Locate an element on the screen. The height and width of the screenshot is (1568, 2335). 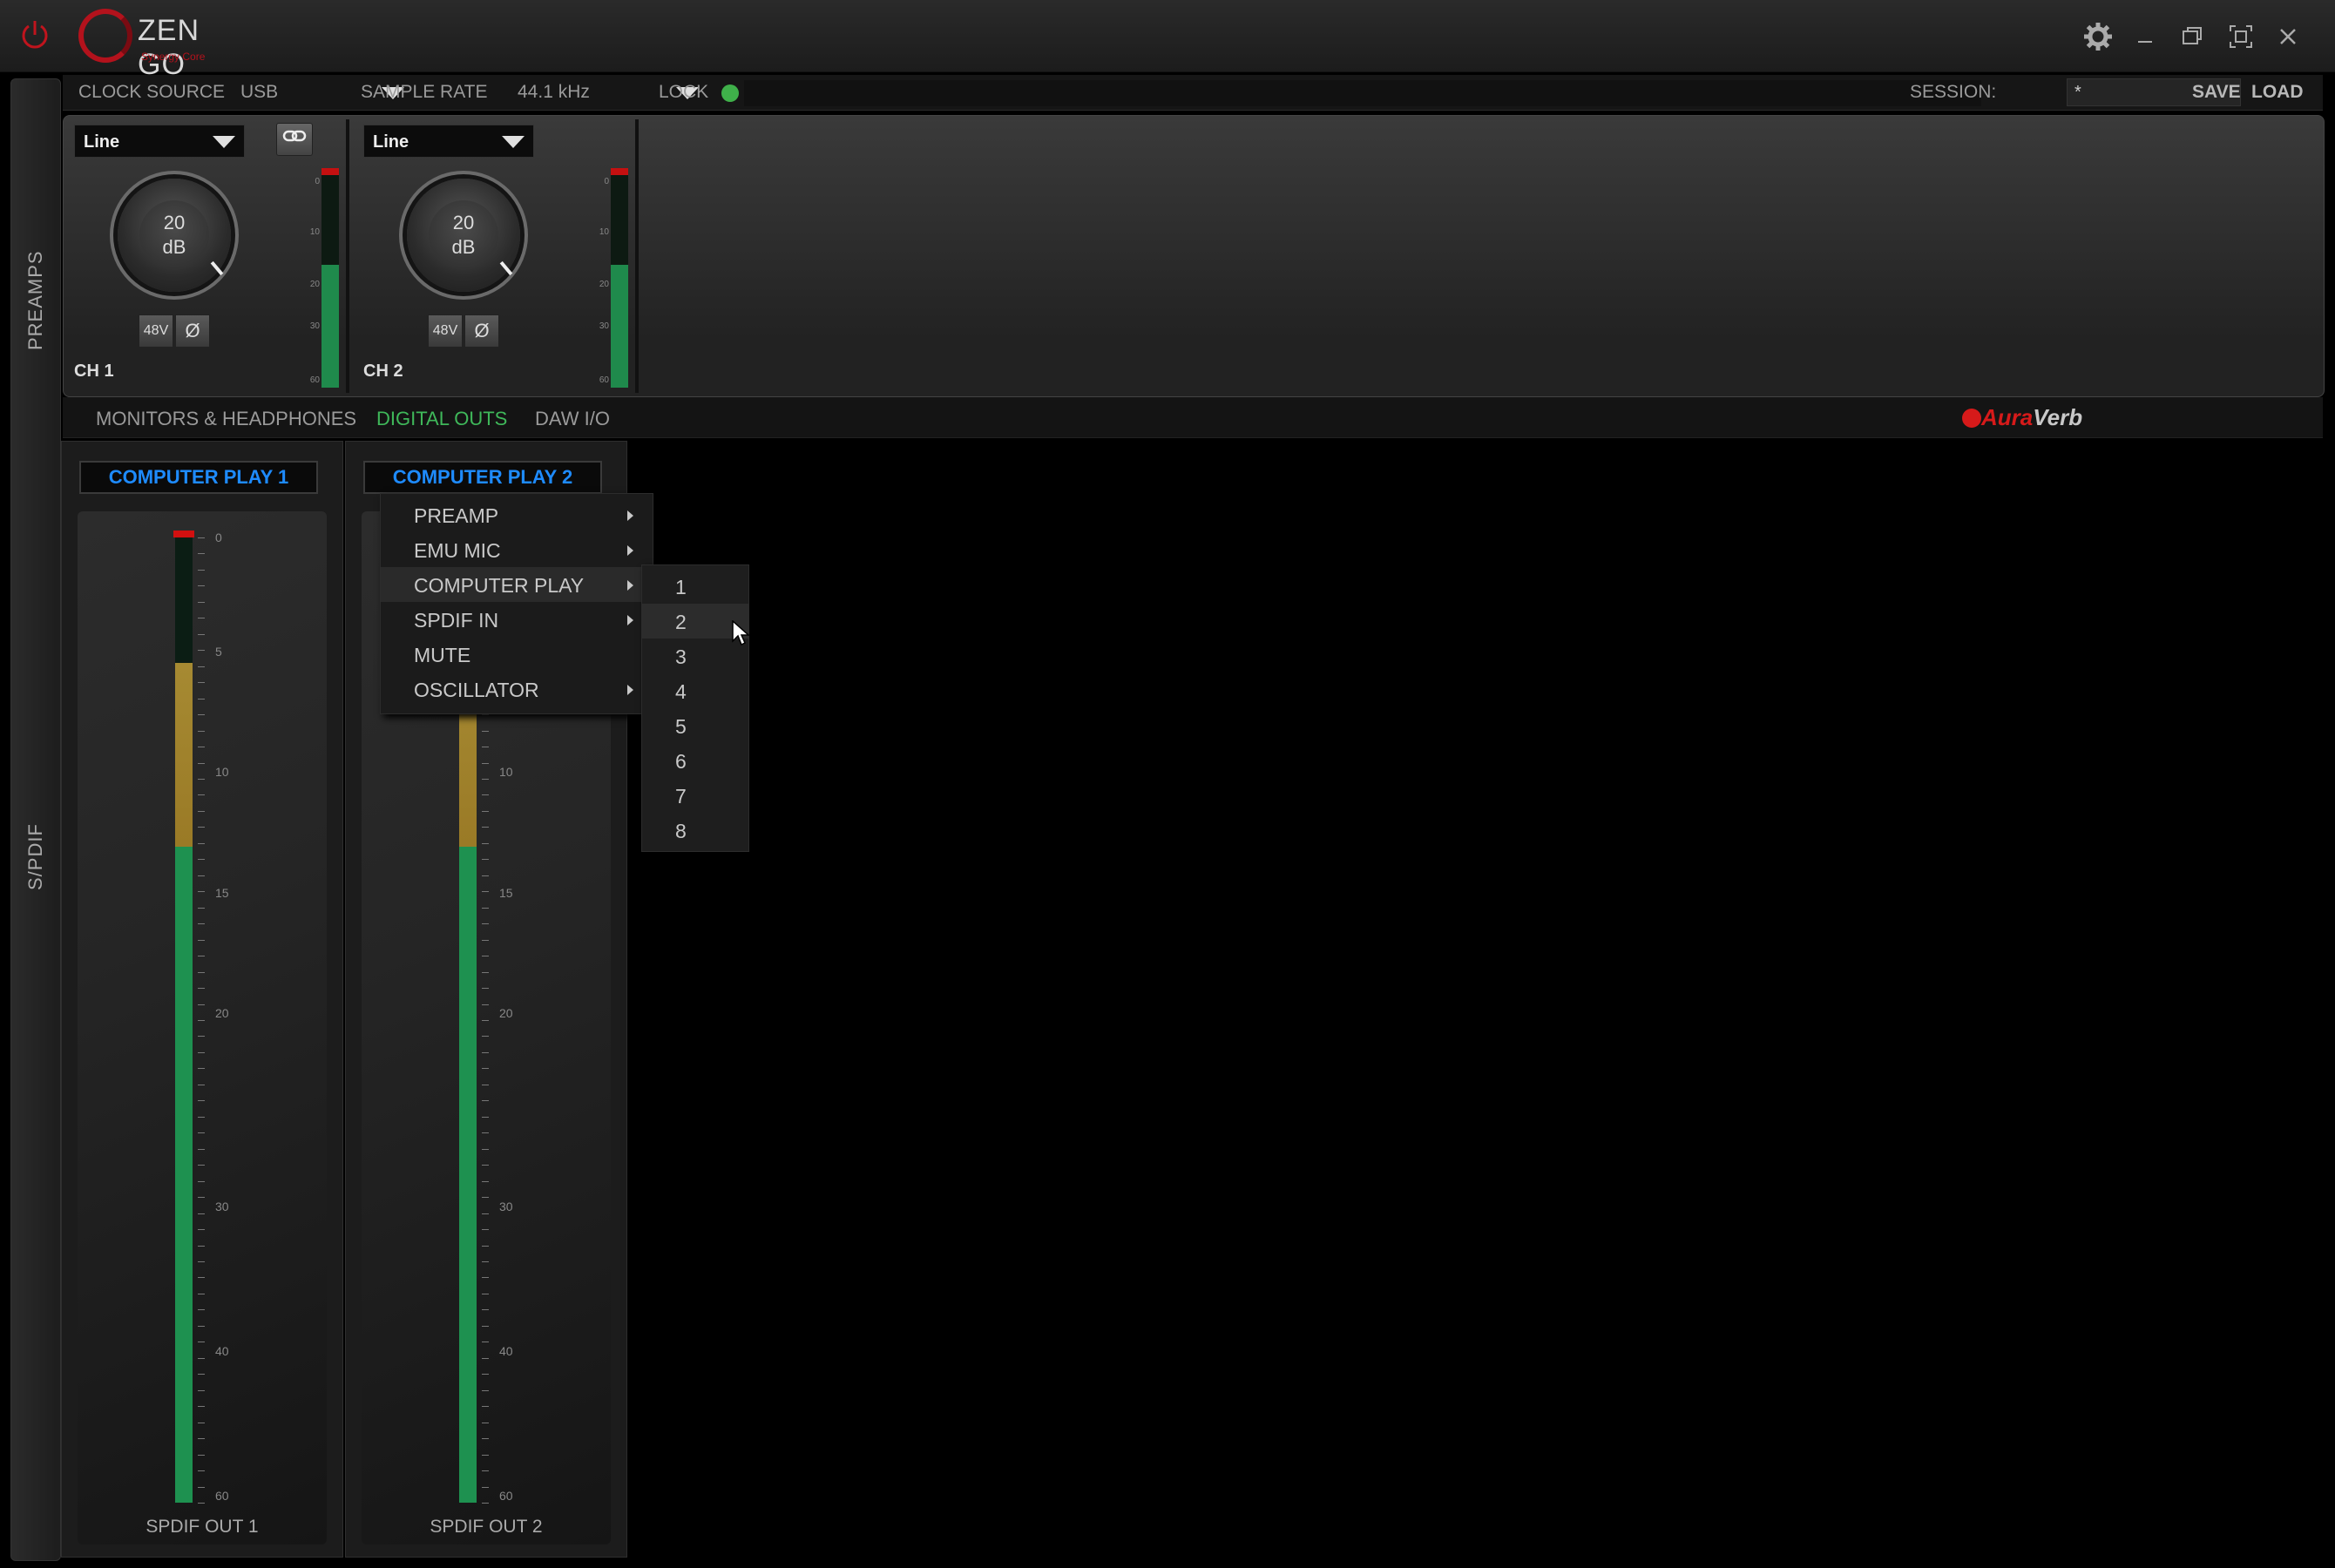
ch1-input-select: Line is located at coordinates (159, 141).